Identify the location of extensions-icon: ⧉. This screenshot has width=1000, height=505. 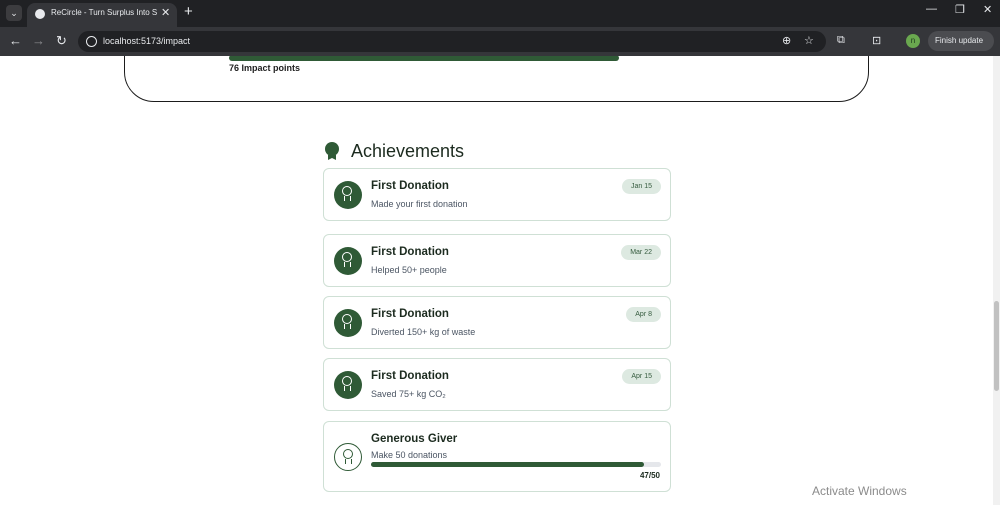
(841, 40).